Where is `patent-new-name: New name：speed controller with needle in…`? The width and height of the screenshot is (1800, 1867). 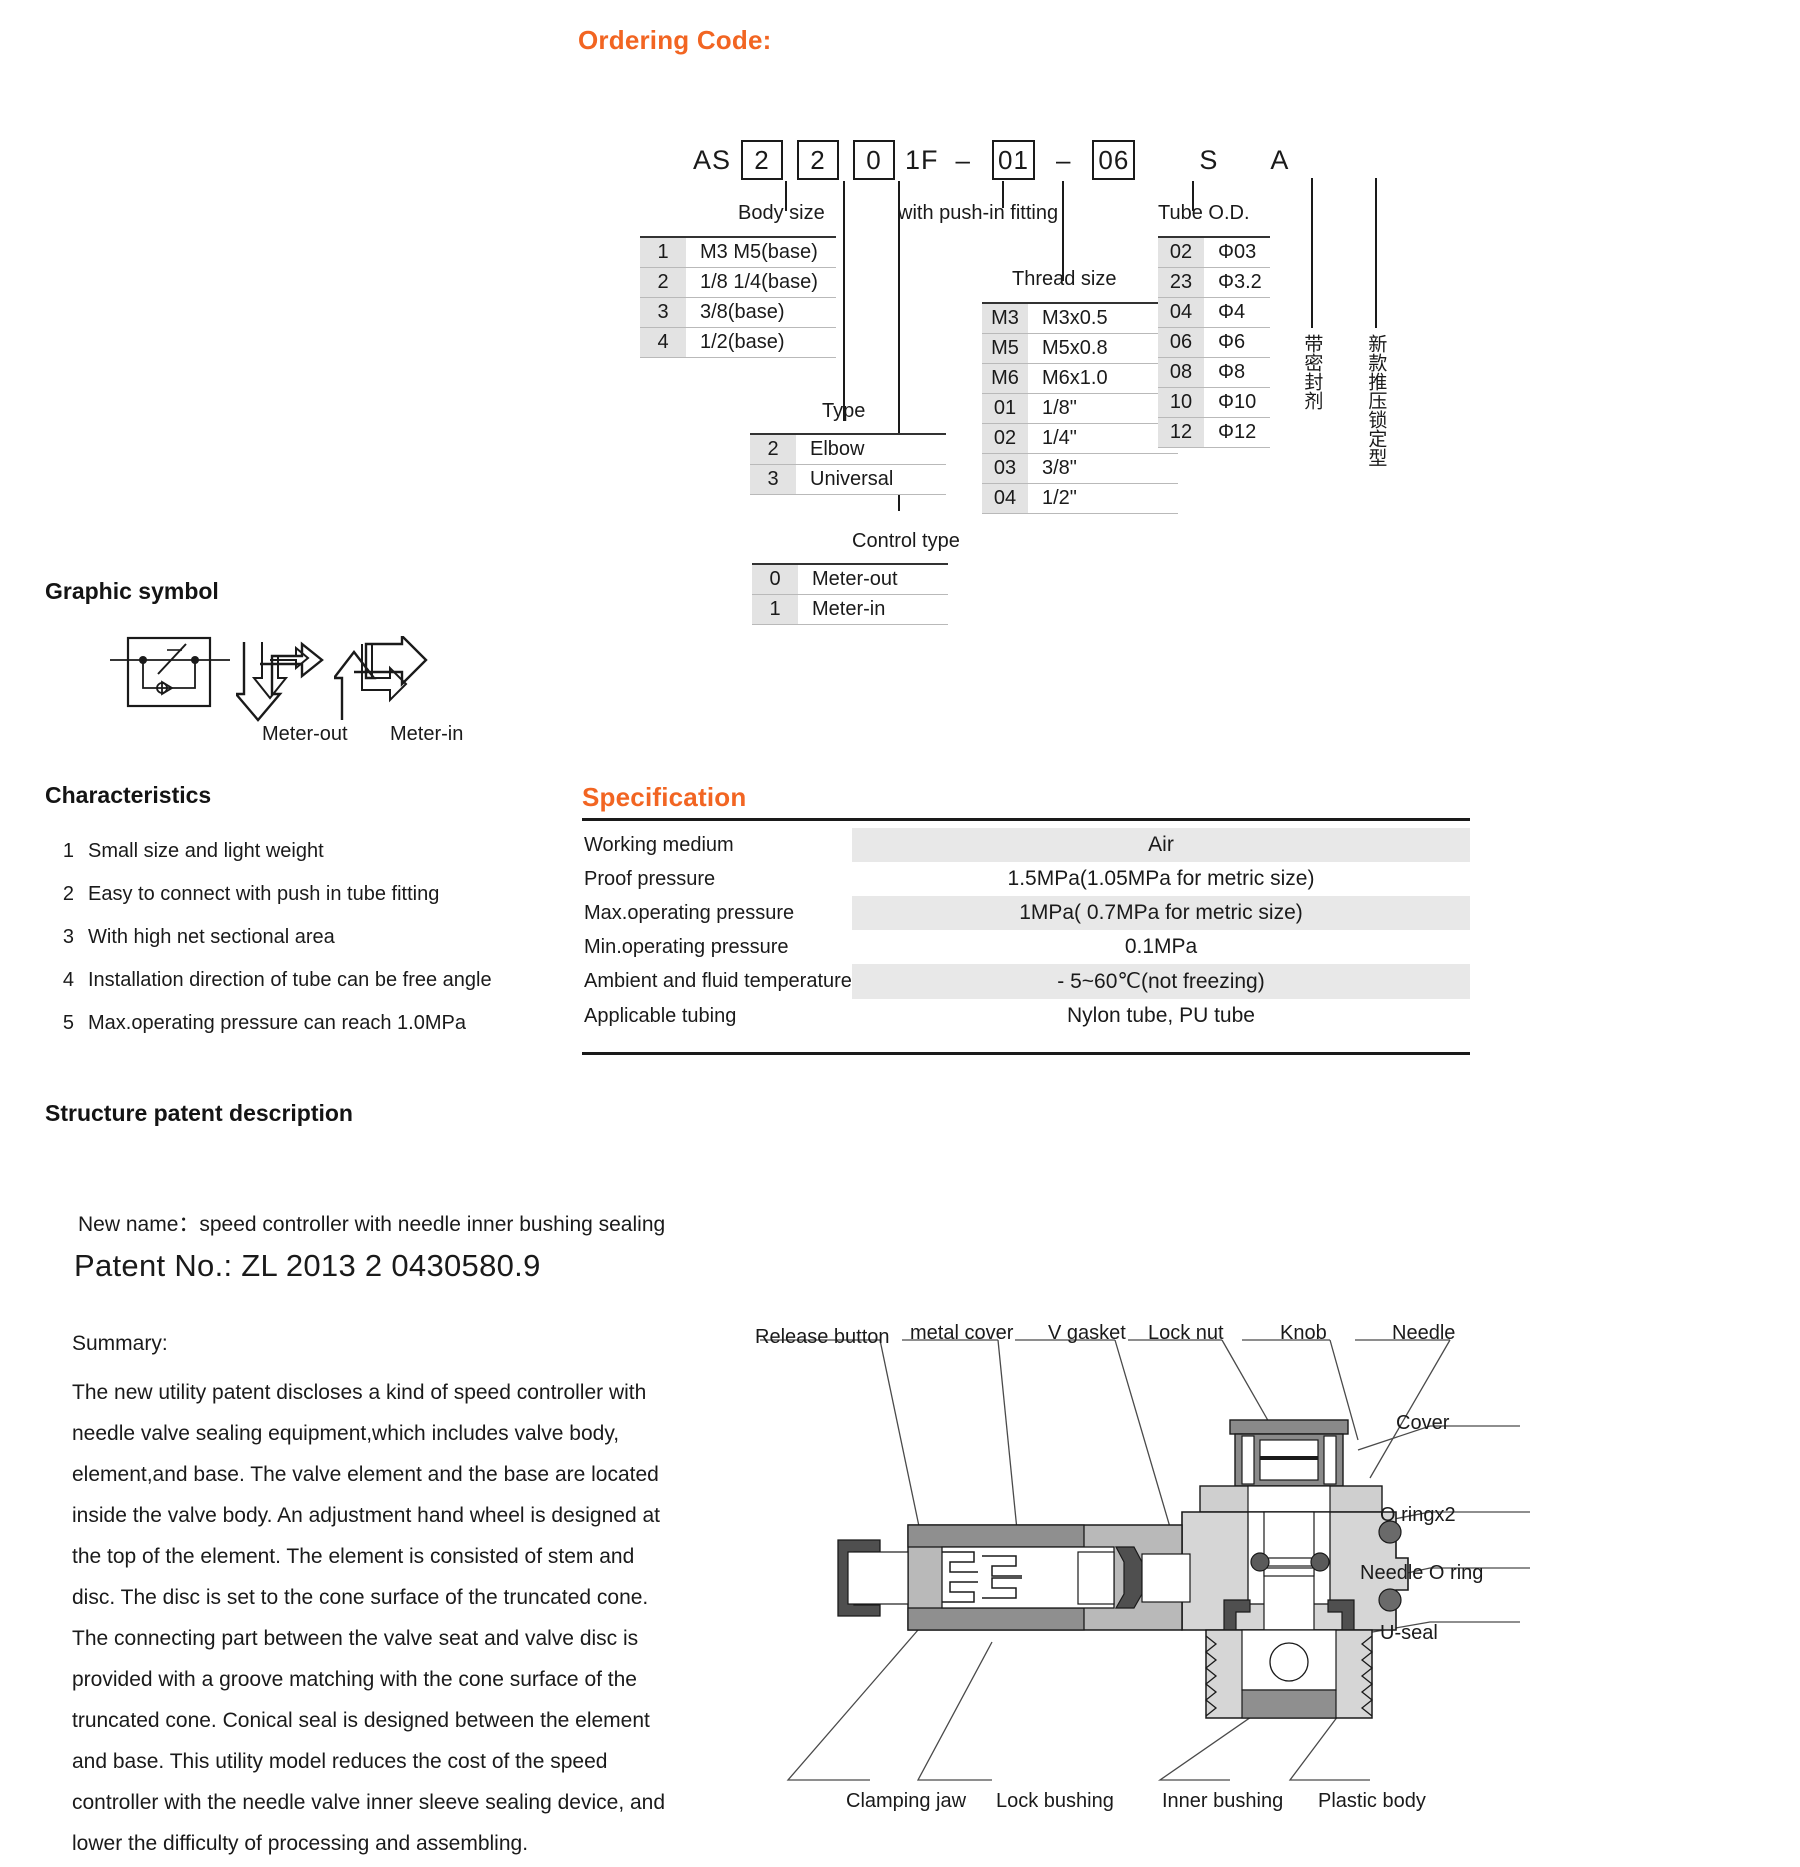 patent-new-name: New name：speed controller with needle in… is located at coordinates (372, 1224).